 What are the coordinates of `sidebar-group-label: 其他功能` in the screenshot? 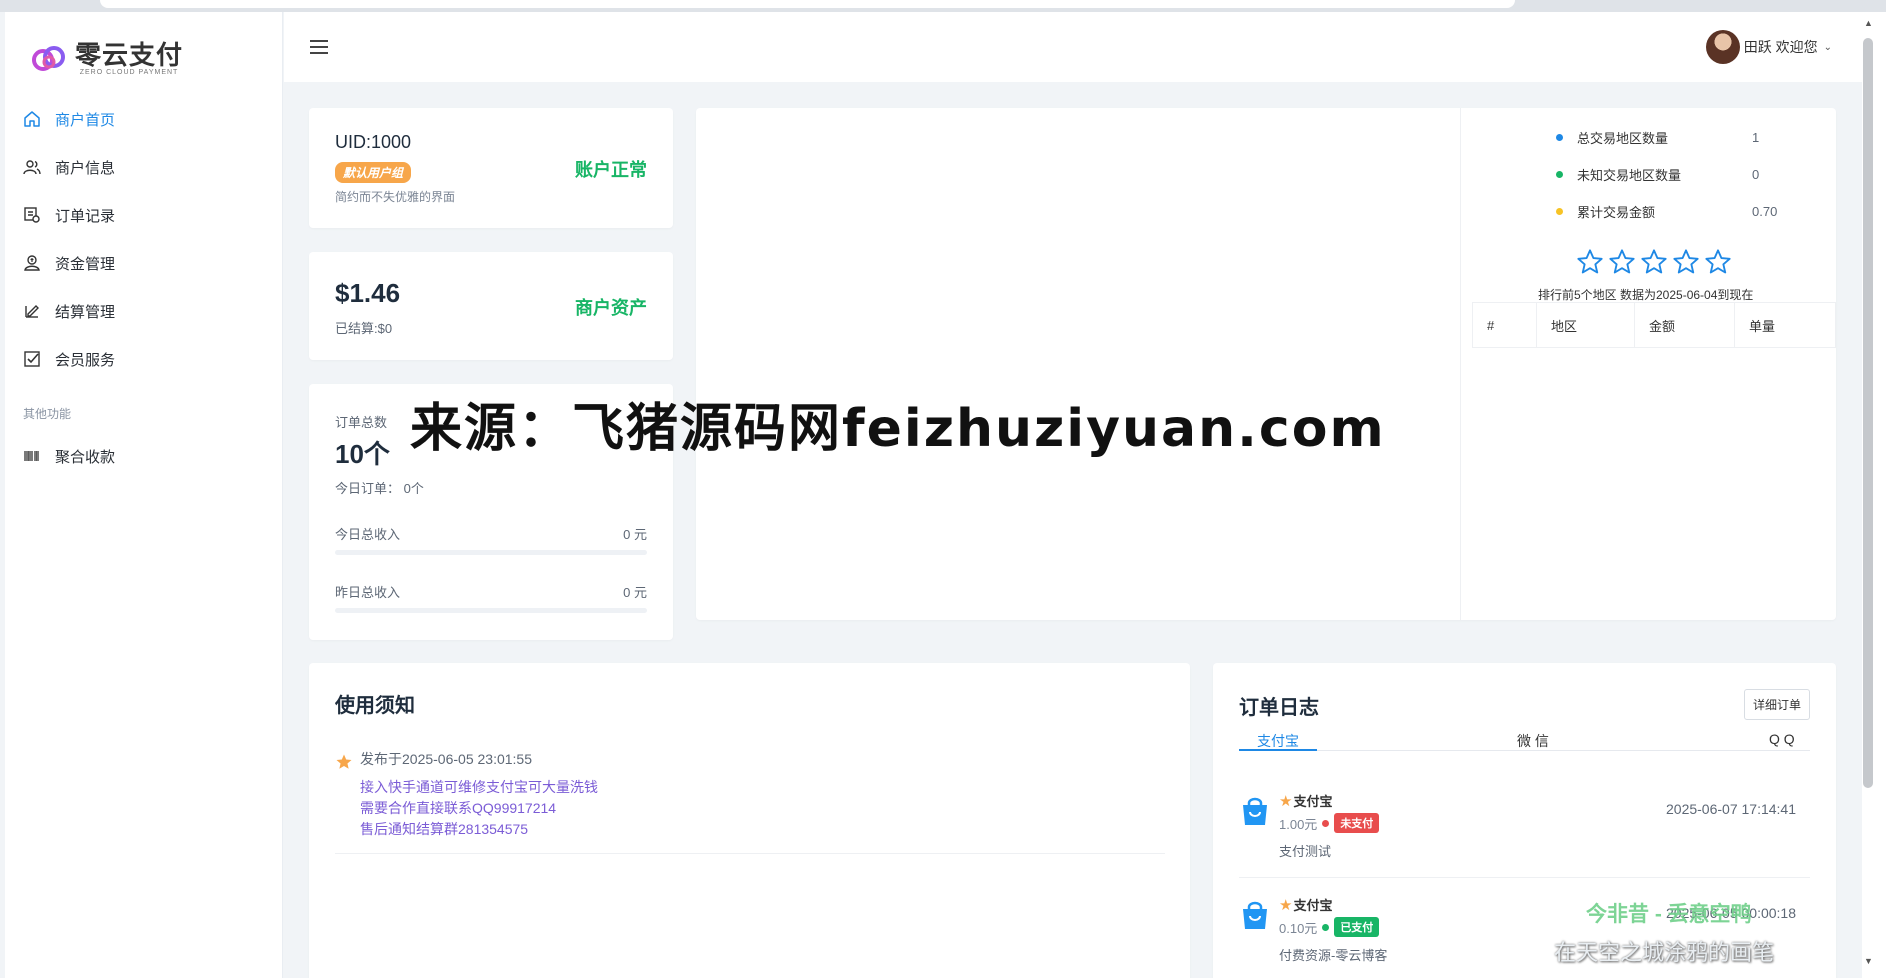 It's located at (47, 414).